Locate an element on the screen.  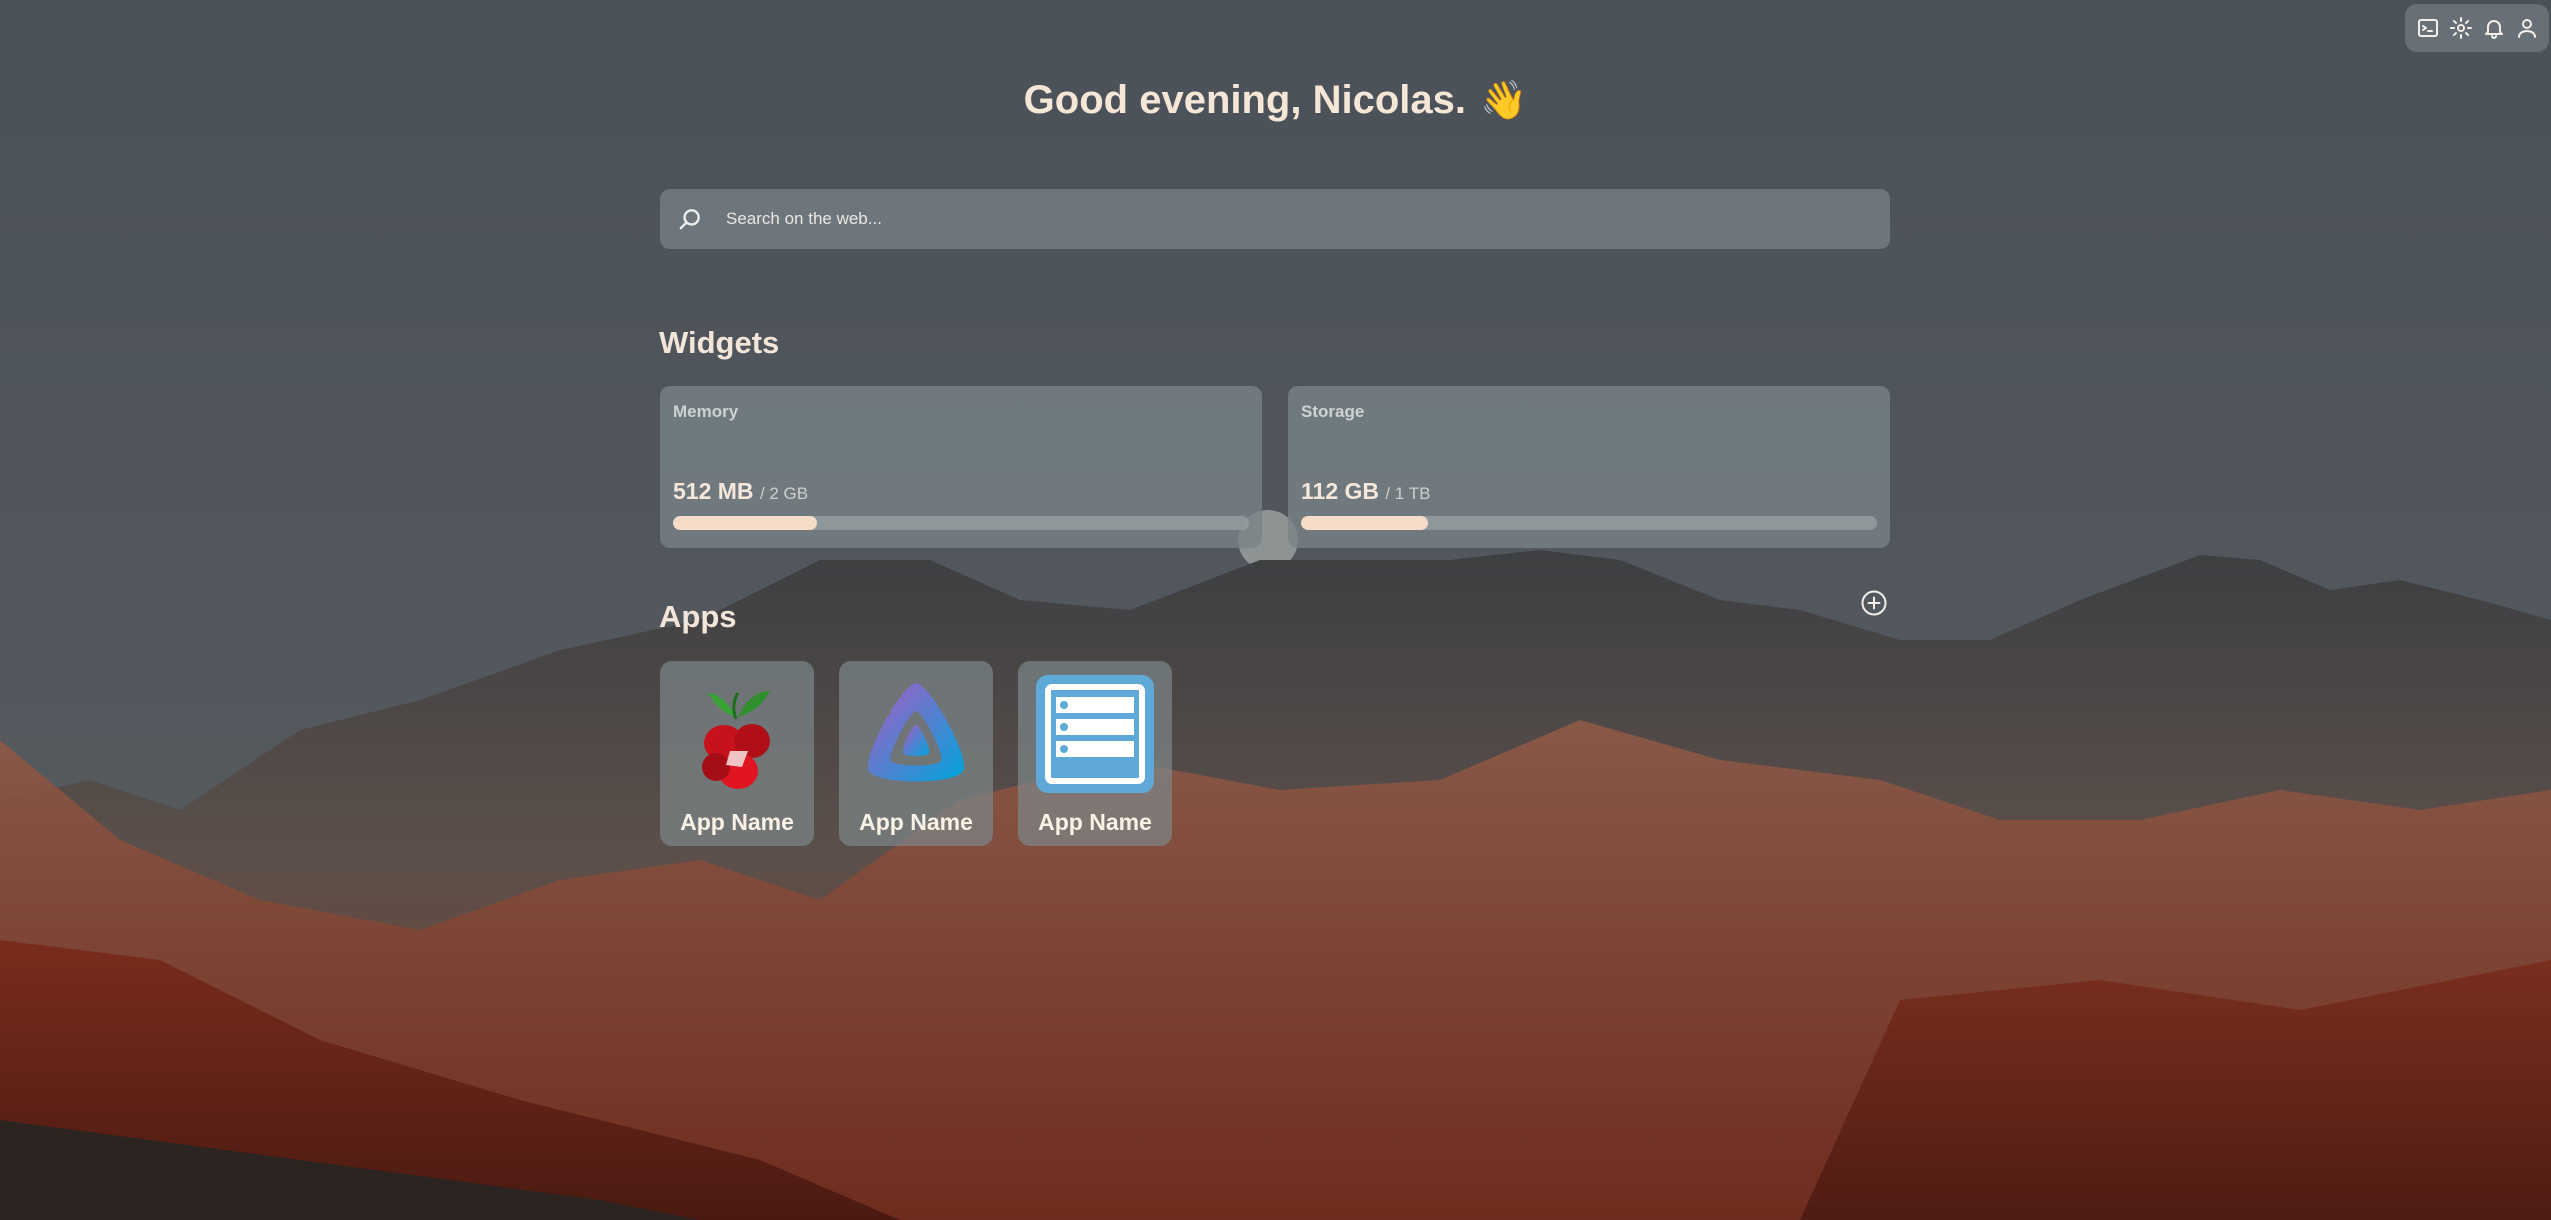
storage-used: 112 GB is located at coordinates (1340, 491).